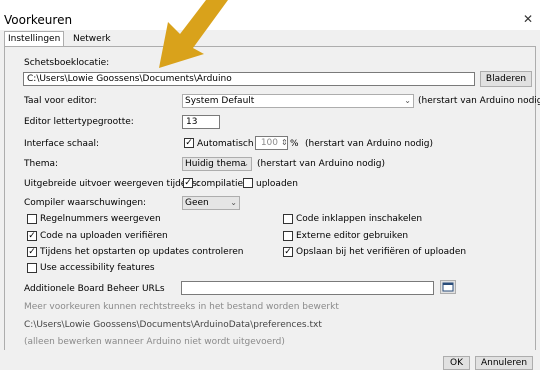 The width and height of the screenshot is (540, 370). Describe the element at coordinates (189, 143) in the screenshot. I see `auto-scale-checkbox: ✓` at that location.